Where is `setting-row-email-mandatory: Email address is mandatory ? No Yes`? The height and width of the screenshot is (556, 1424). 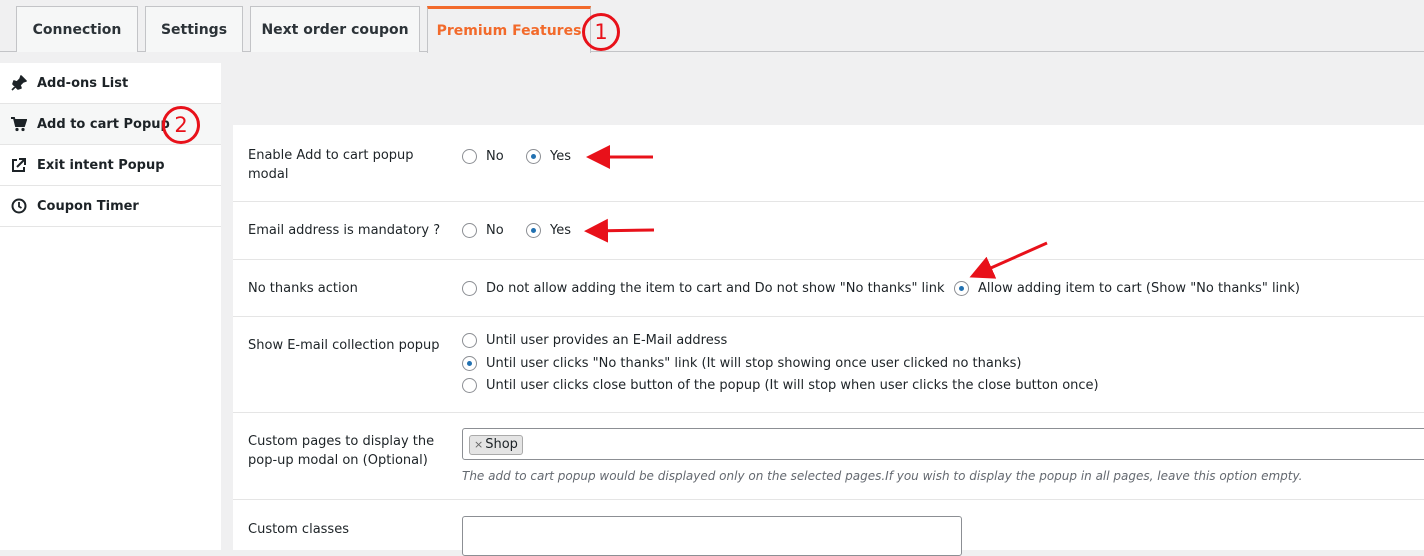
setting-row-email-mandatory: Email address is mandatory ? No Yes is located at coordinates (828, 231).